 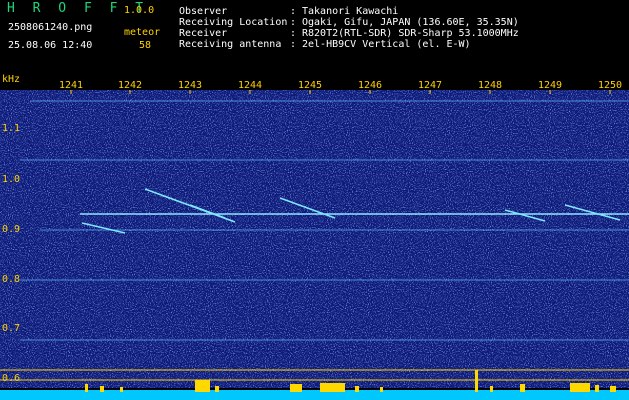 I want to click on y-tick-0.7: 0.7, so click(x=11, y=328).